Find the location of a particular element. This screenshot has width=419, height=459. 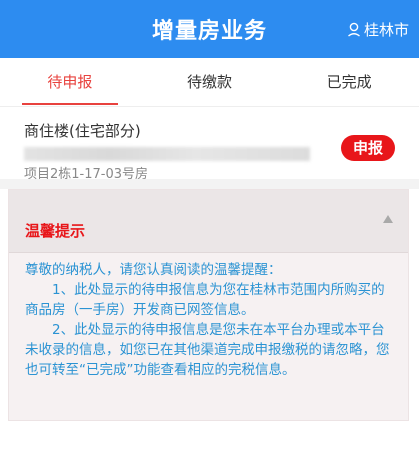

triangle-up-icon is located at coordinates (388, 219).